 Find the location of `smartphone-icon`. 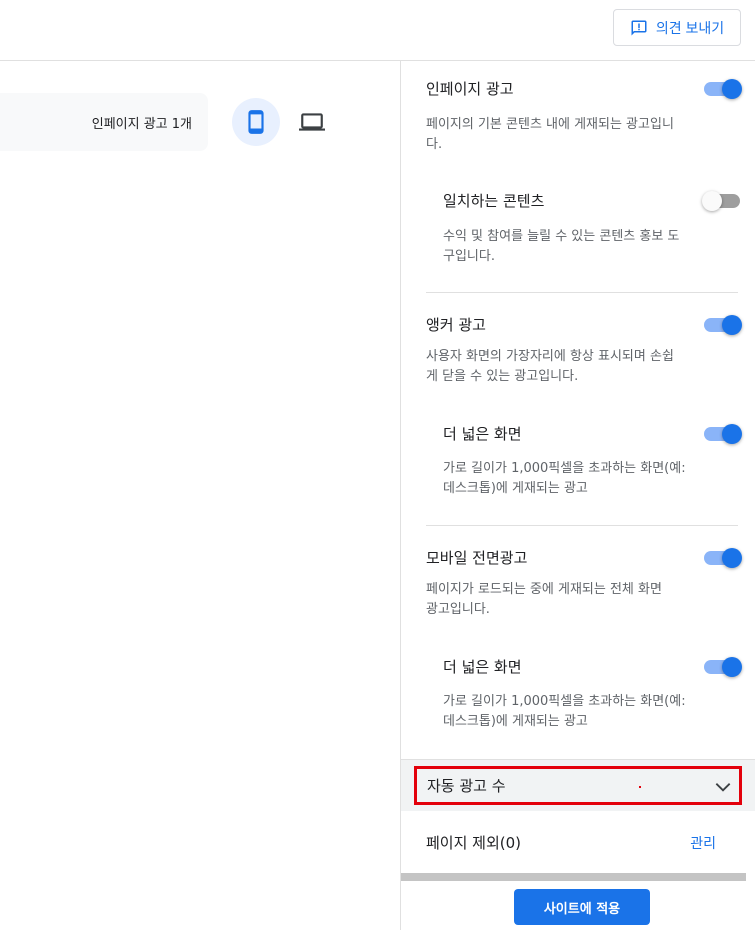

smartphone-icon is located at coordinates (256, 122).